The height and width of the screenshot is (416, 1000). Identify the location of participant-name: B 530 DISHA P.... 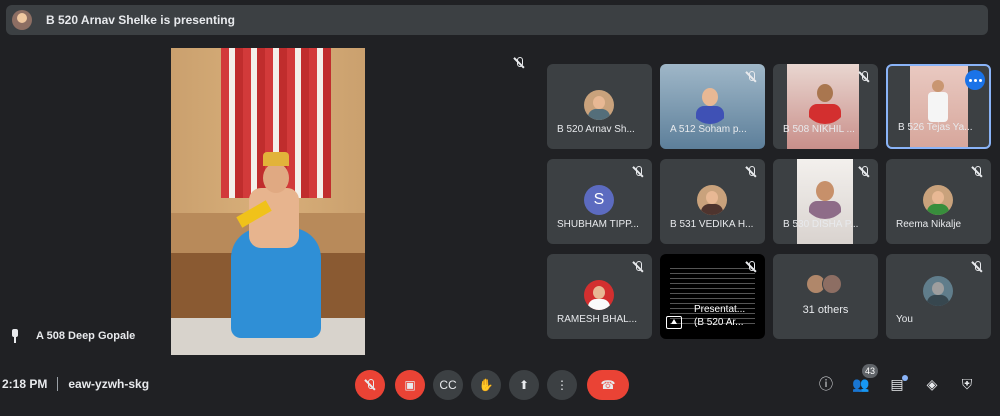
(821, 224).